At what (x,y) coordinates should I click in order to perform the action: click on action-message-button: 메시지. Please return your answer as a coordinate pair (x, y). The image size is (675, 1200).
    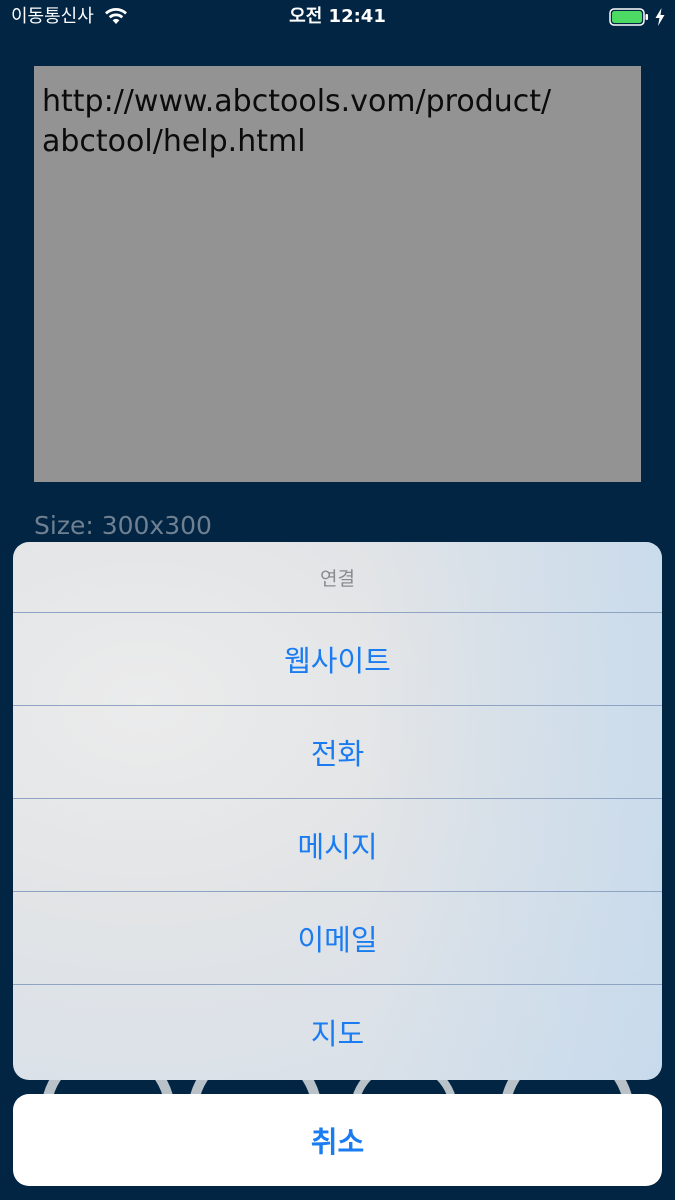
    Looking at the image, I should click on (337, 845).